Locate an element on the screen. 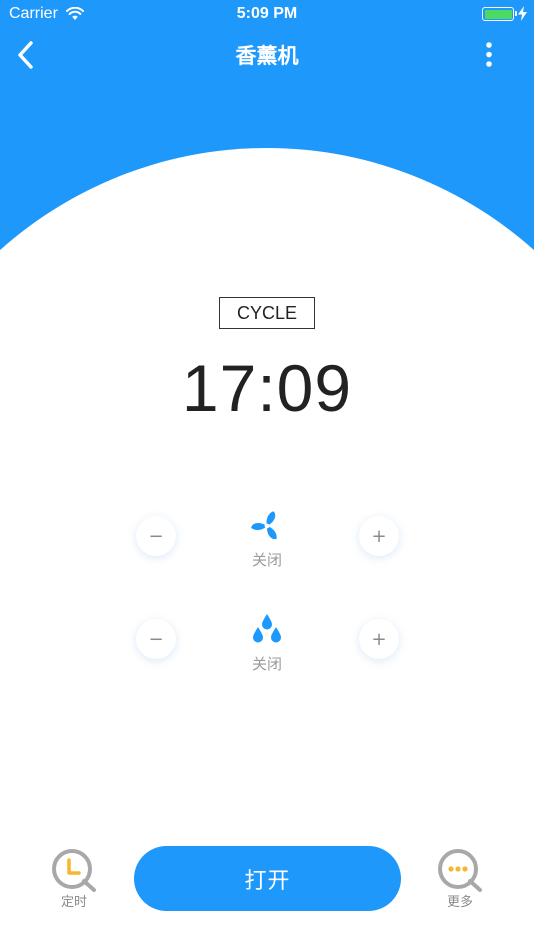 Image resolution: width=534 pixels, height=950 pixels. timer-icon is located at coordinates (74, 870).